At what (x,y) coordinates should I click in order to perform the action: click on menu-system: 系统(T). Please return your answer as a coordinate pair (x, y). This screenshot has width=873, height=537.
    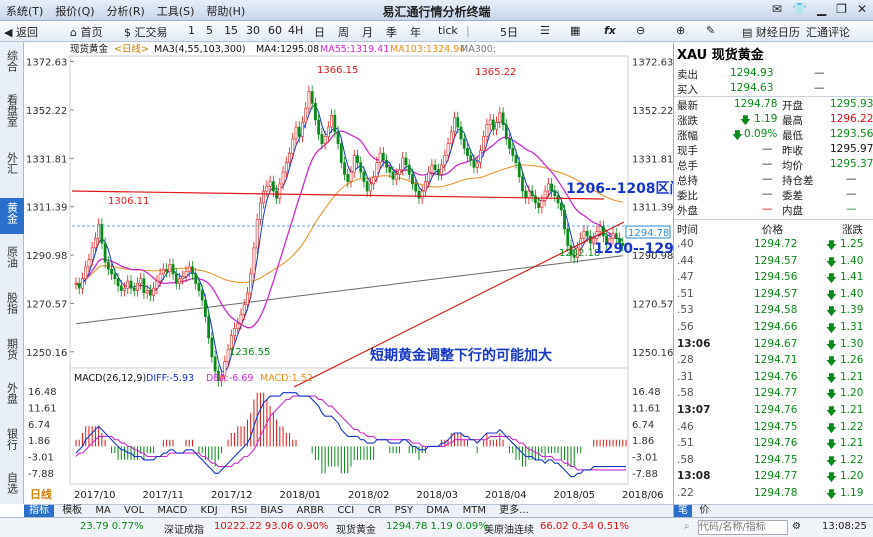
    Looking at the image, I should click on (24, 11).